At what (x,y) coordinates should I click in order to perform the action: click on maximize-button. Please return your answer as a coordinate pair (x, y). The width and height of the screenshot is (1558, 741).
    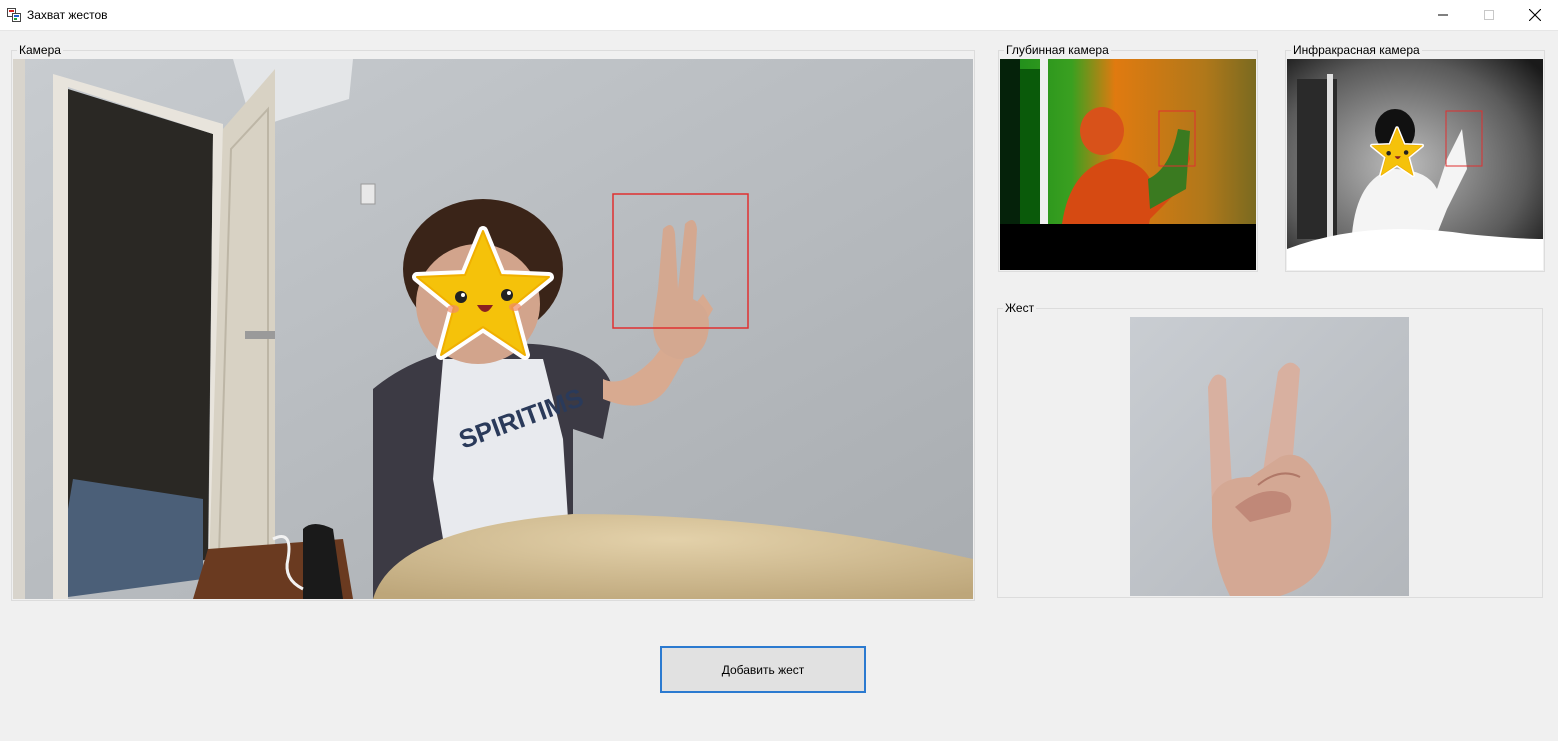
    Looking at the image, I should click on (1489, 15).